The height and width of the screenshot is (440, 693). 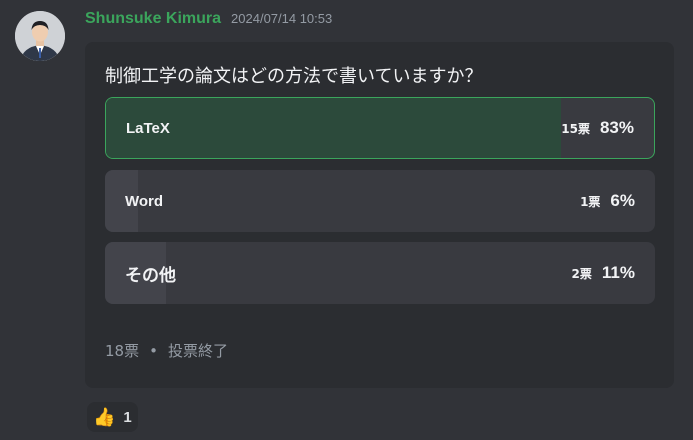 I want to click on poll-question: 制御工学の論文はどの方法で書いていますか？, so click(x=294, y=76).